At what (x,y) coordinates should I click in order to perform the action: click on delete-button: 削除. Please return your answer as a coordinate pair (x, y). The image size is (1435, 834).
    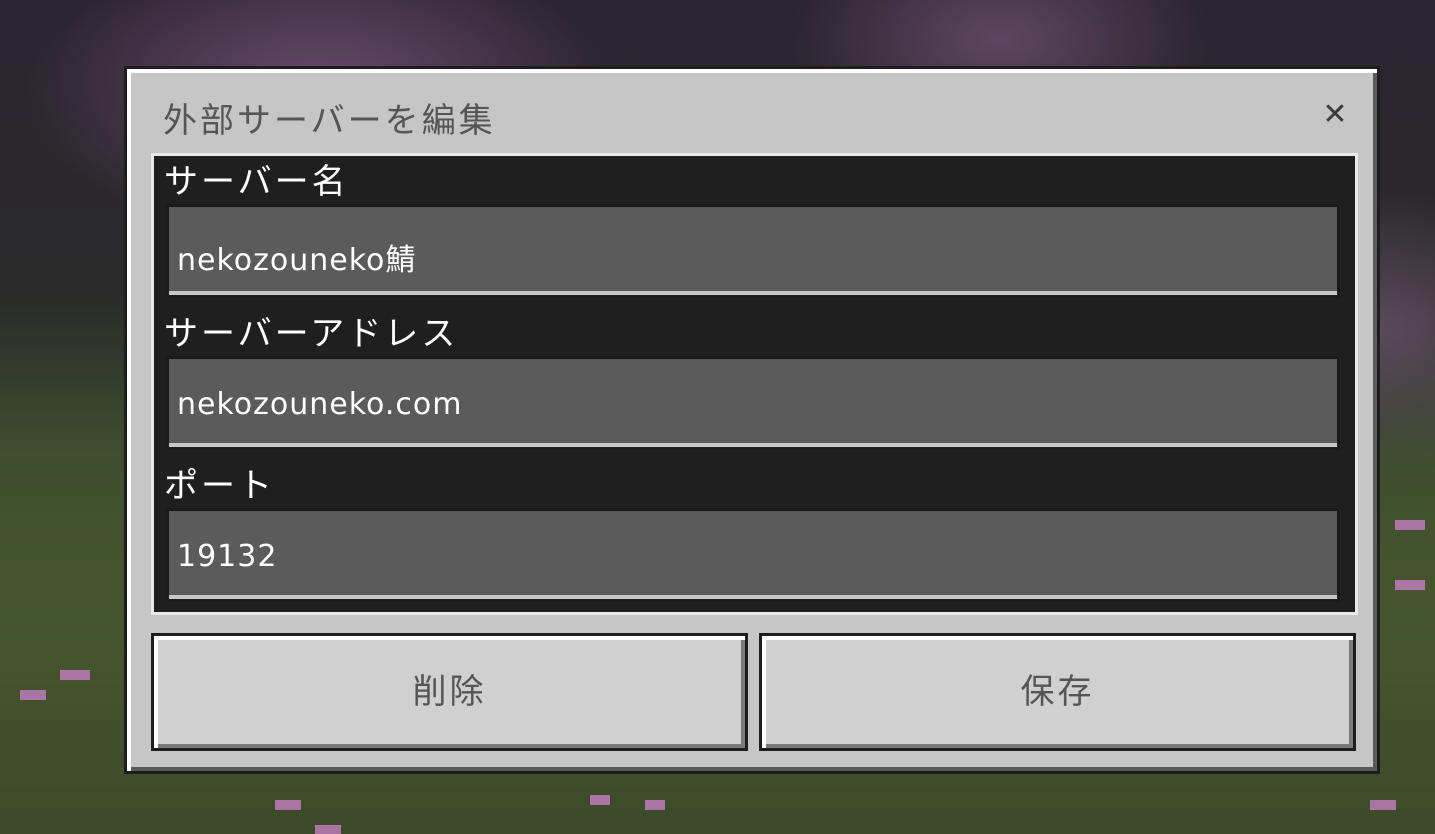
    Looking at the image, I should click on (449, 692).